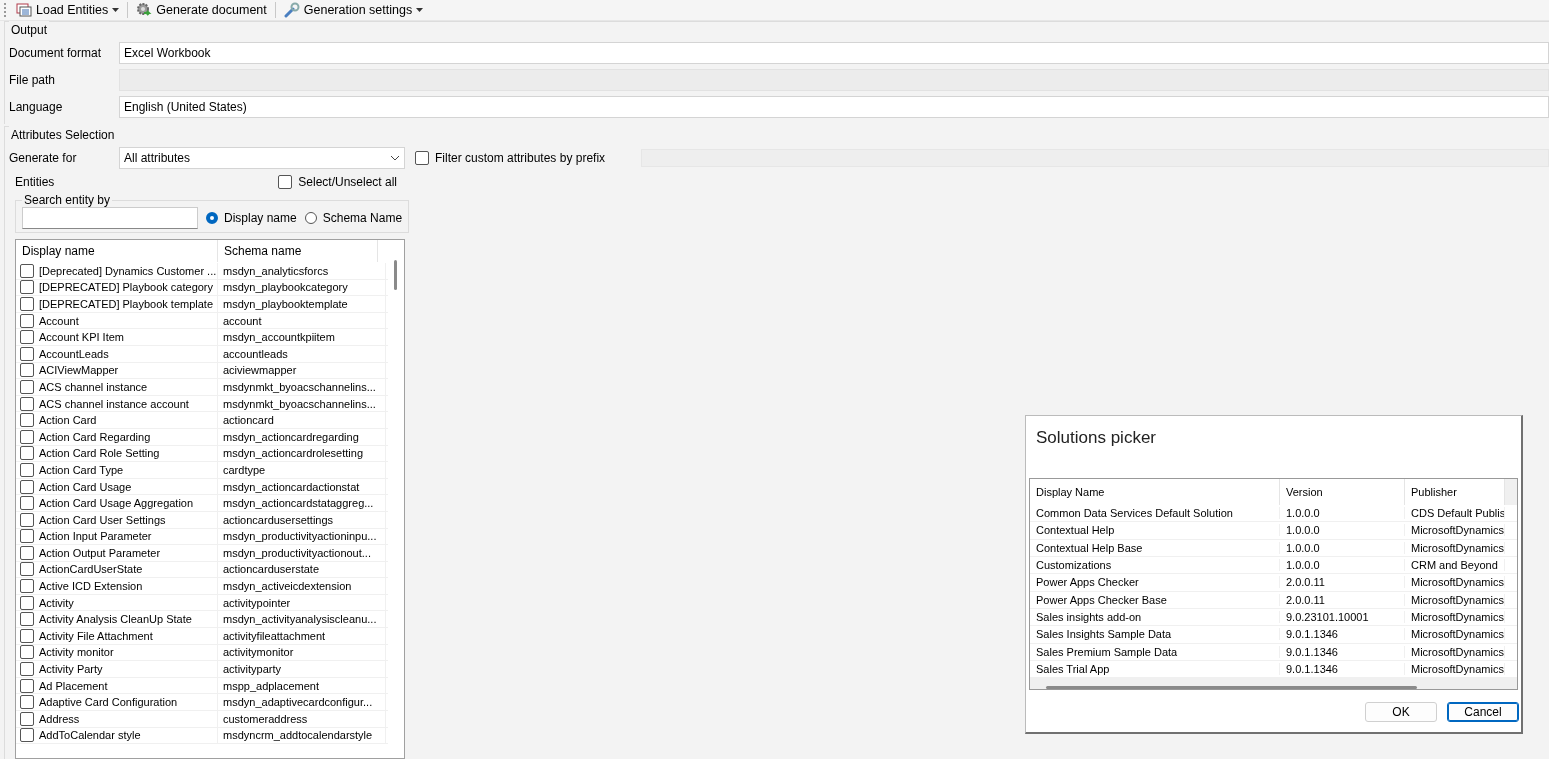  Describe the element at coordinates (115, 619) in the screenshot. I see `table-cell: Activity Analysis CleanUp State` at that location.